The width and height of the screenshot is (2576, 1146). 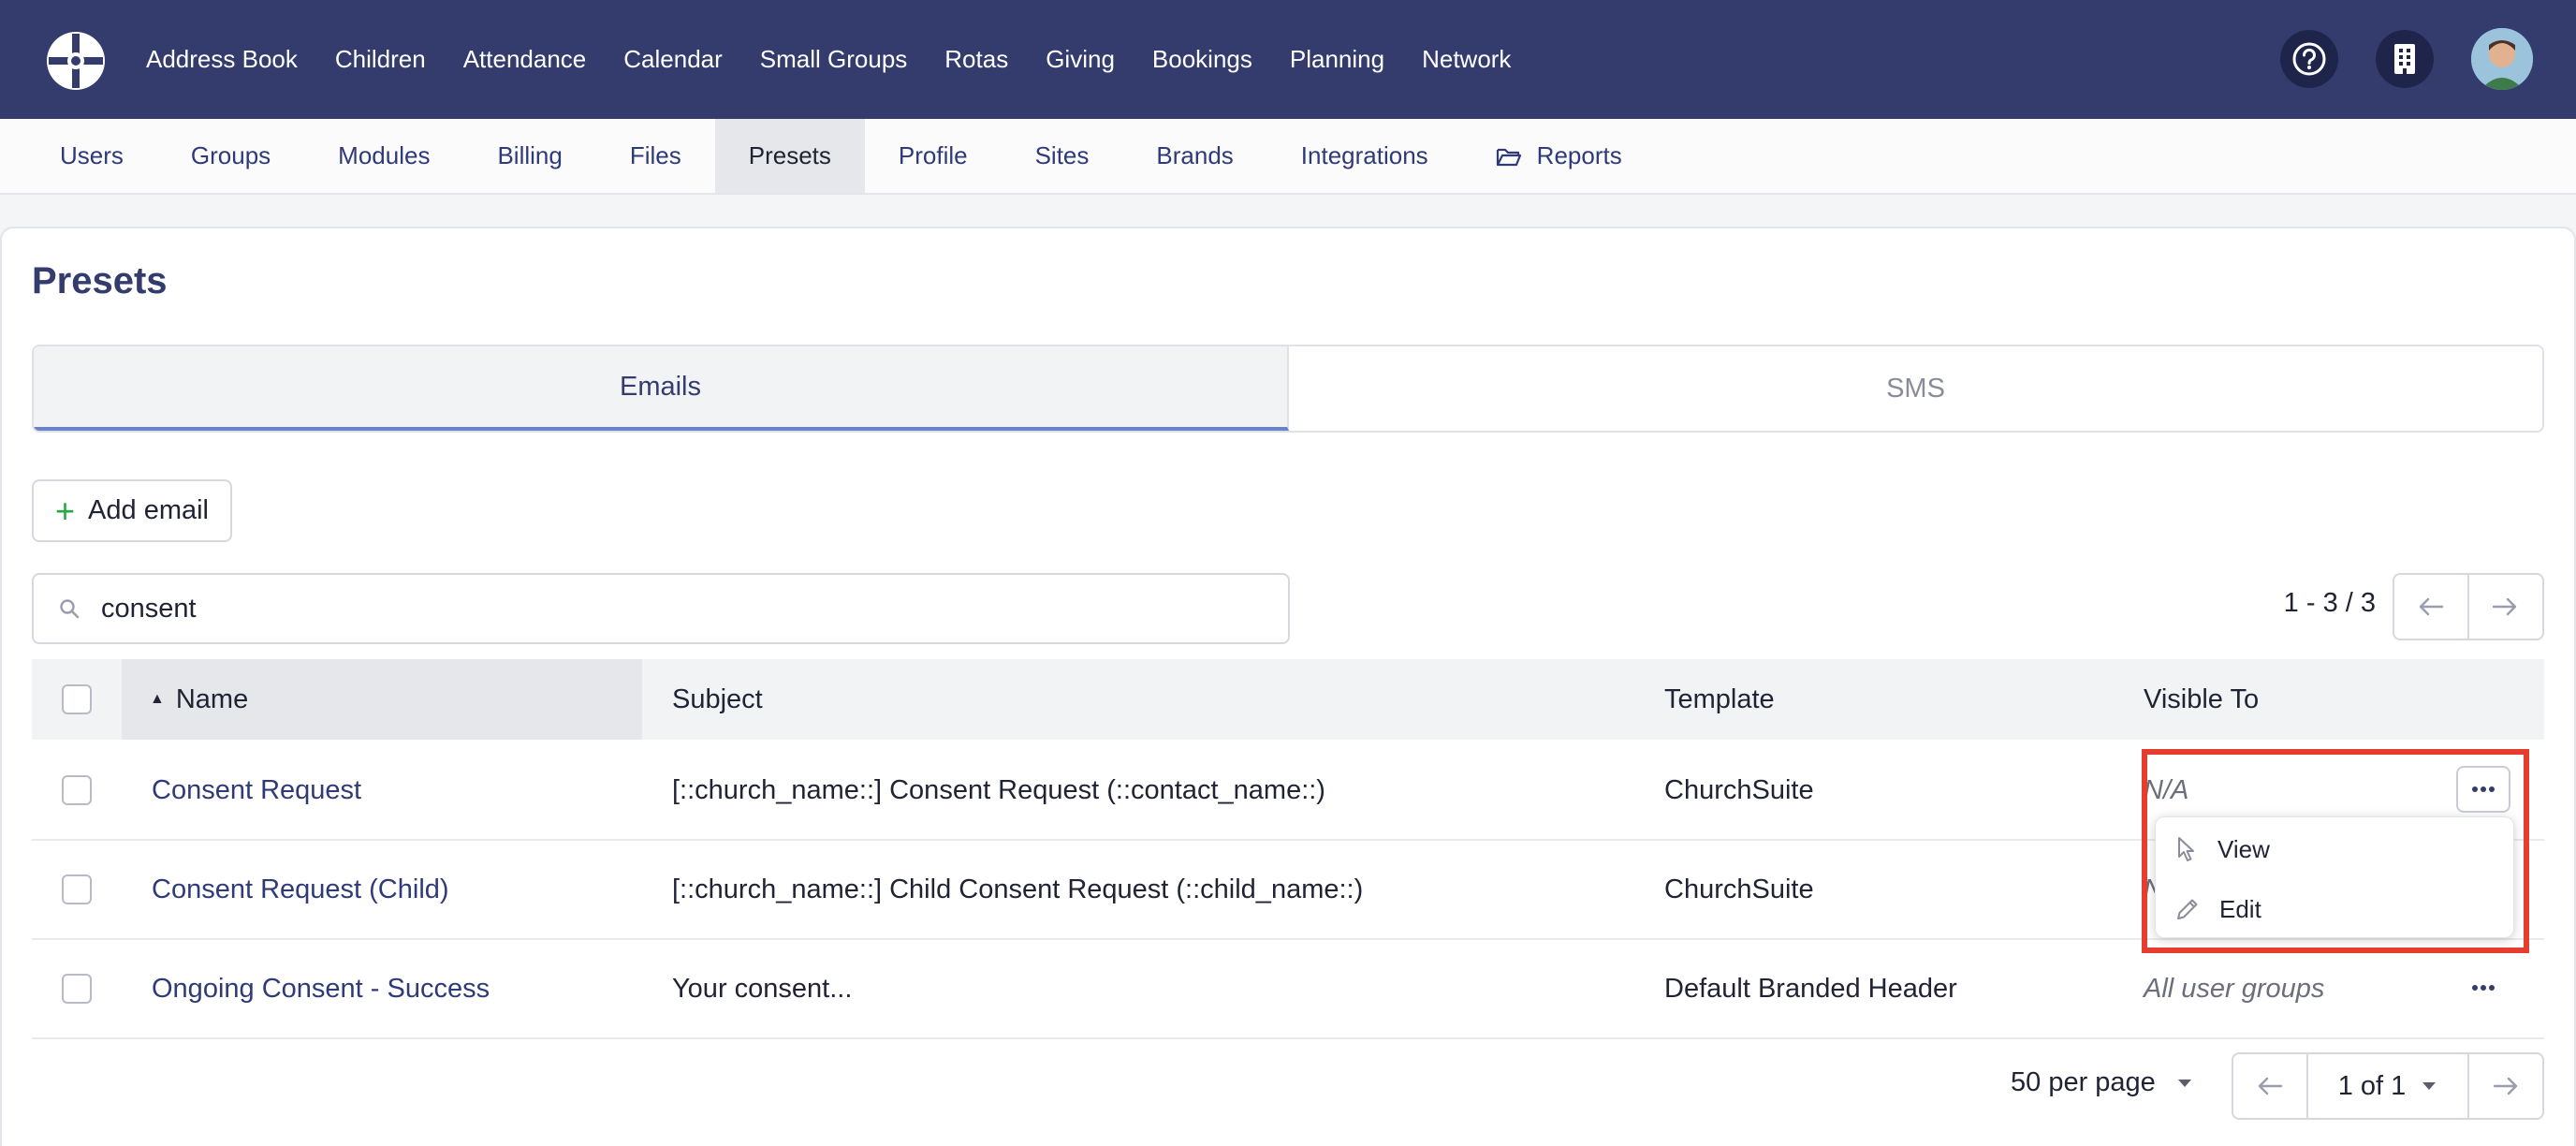 I want to click on column-name-label: Name, so click(x=212, y=698).